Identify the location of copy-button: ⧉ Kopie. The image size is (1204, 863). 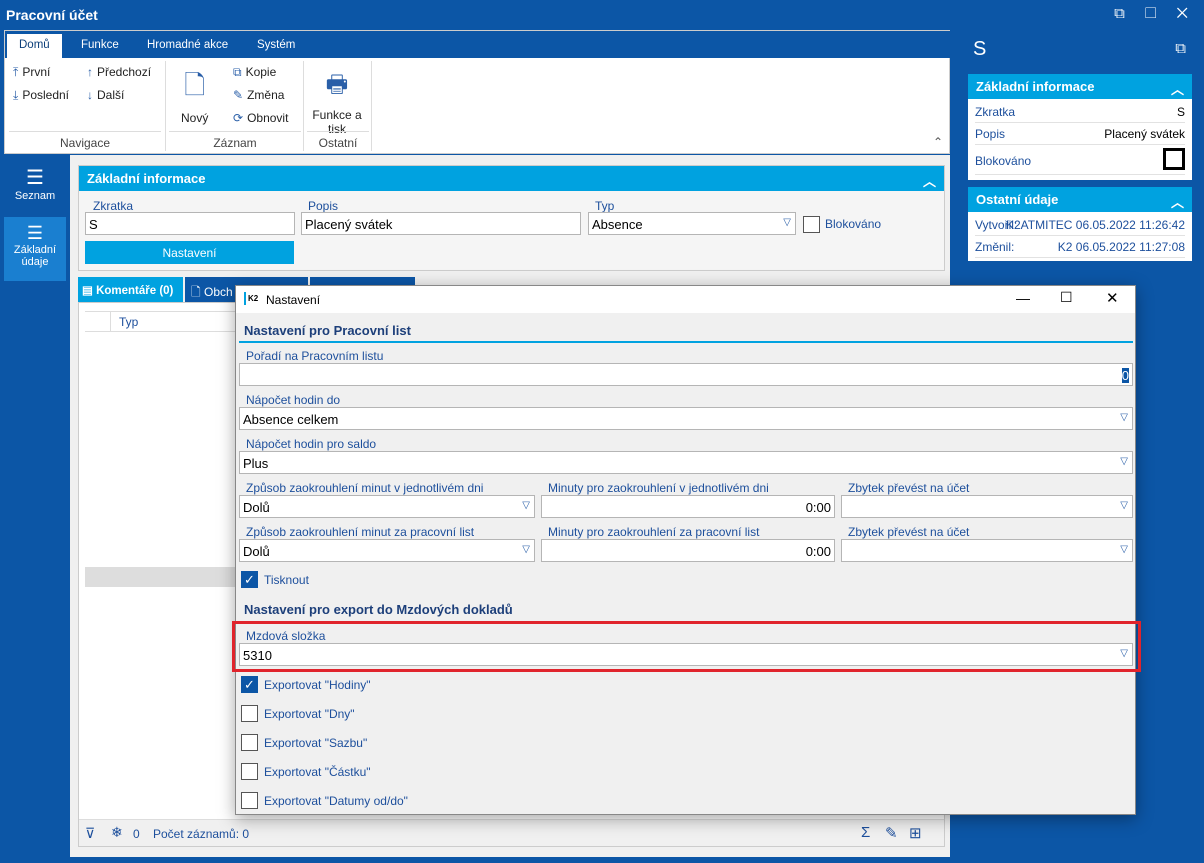
(254, 72).